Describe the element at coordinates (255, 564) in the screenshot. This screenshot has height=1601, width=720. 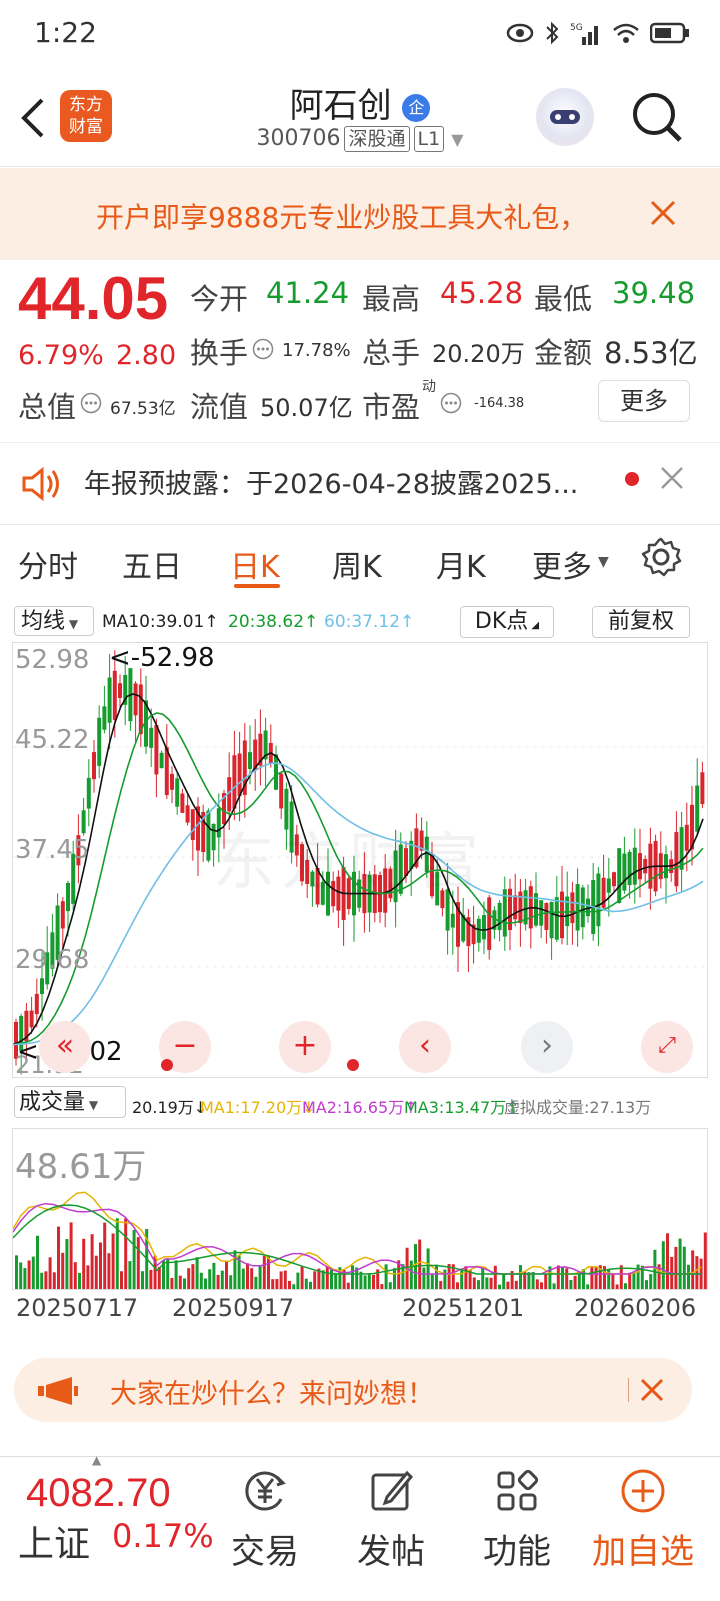
I see `tab-rik: 日K` at that location.